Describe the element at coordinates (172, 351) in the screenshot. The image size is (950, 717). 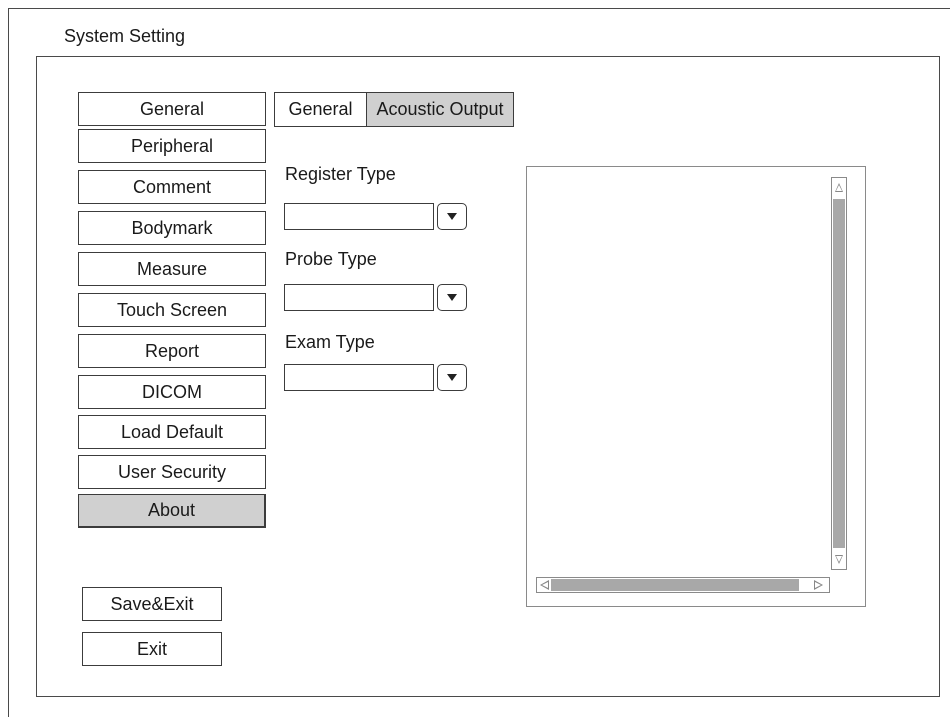
I see `sidebar-item-report: Report` at that location.